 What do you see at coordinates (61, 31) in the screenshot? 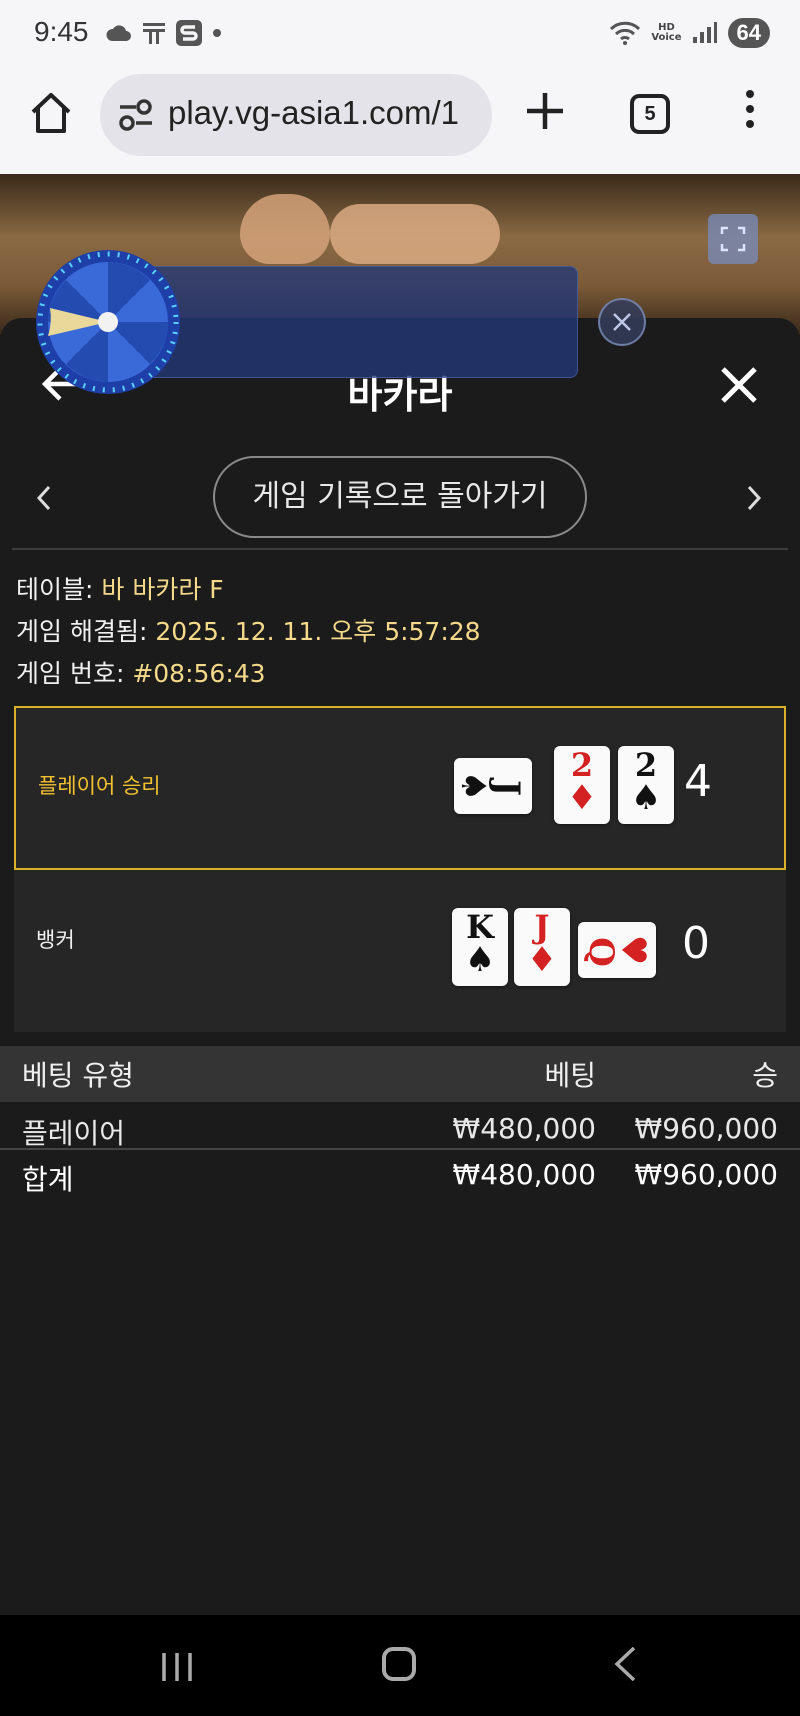
I see `status-time: 9:45` at bounding box center [61, 31].